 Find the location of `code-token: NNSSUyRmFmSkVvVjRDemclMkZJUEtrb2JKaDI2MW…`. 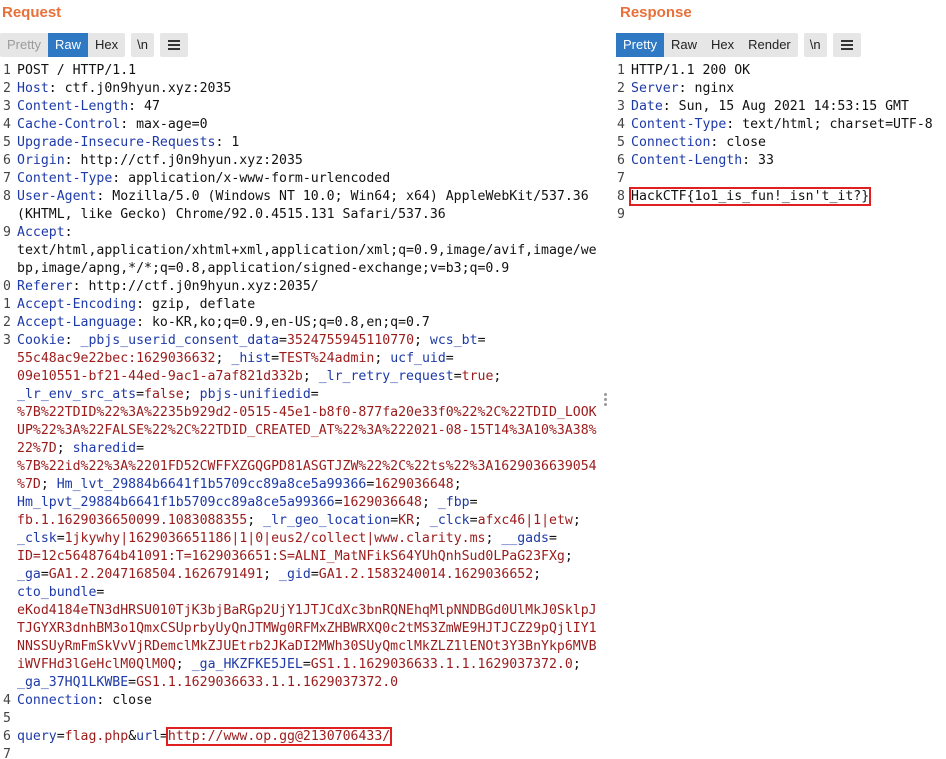

code-token: NNSSUyRmFmSkVvVjRDemclMkZJUEtrb2JKaDI2MW… is located at coordinates (307, 646).